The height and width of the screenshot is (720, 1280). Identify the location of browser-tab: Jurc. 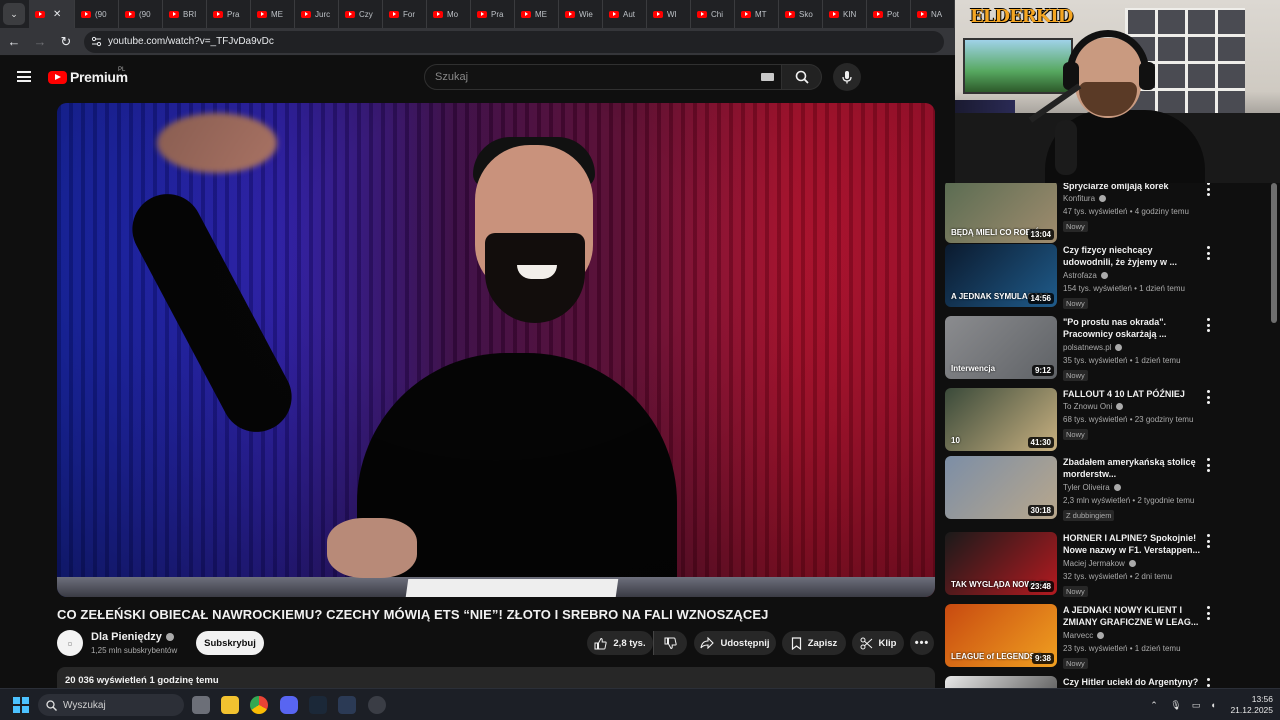
(317, 14).